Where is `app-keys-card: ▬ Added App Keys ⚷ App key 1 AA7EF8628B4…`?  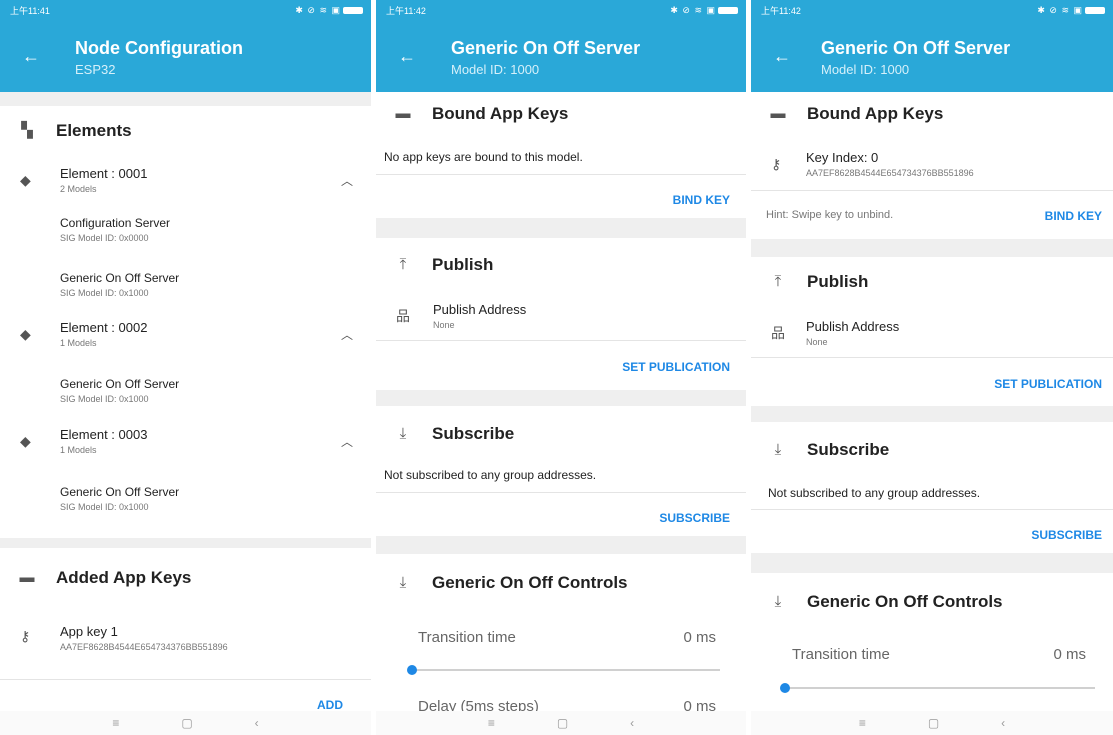
app-keys-card: ▬ Added App Keys ⚷ App key 1 AA7EF8628B4… is located at coordinates (185, 629).